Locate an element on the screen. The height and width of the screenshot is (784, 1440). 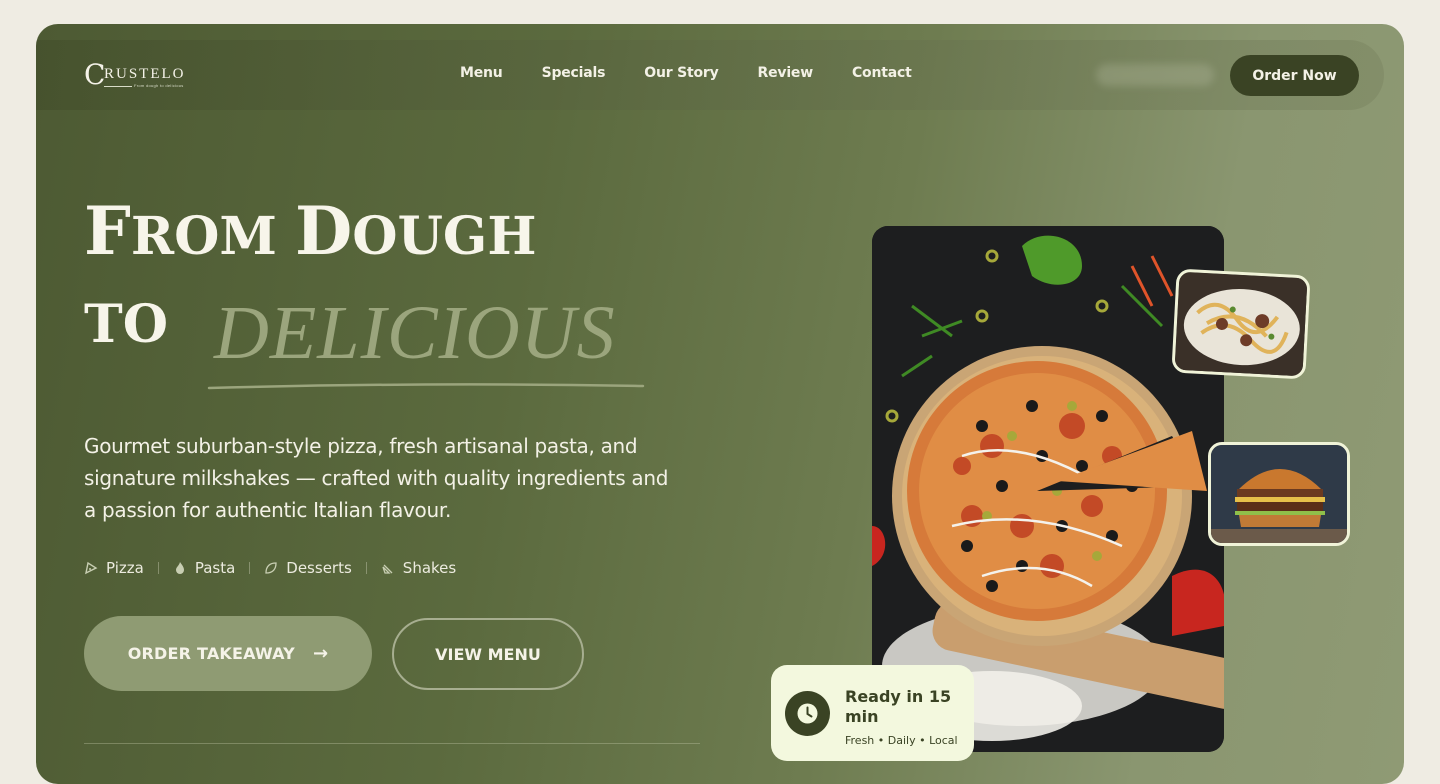
ready-time-card: Ready in 15 min Fresh • Daily • Local is located at coordinates (872, 713).